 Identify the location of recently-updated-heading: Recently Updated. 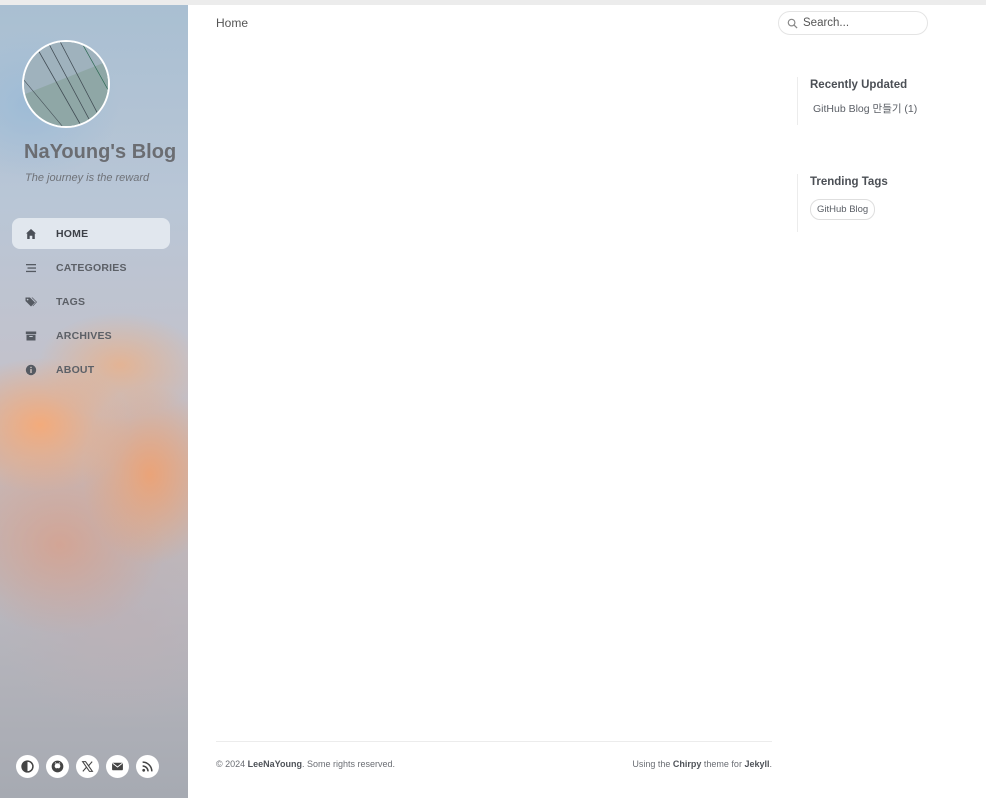
(859, 85).